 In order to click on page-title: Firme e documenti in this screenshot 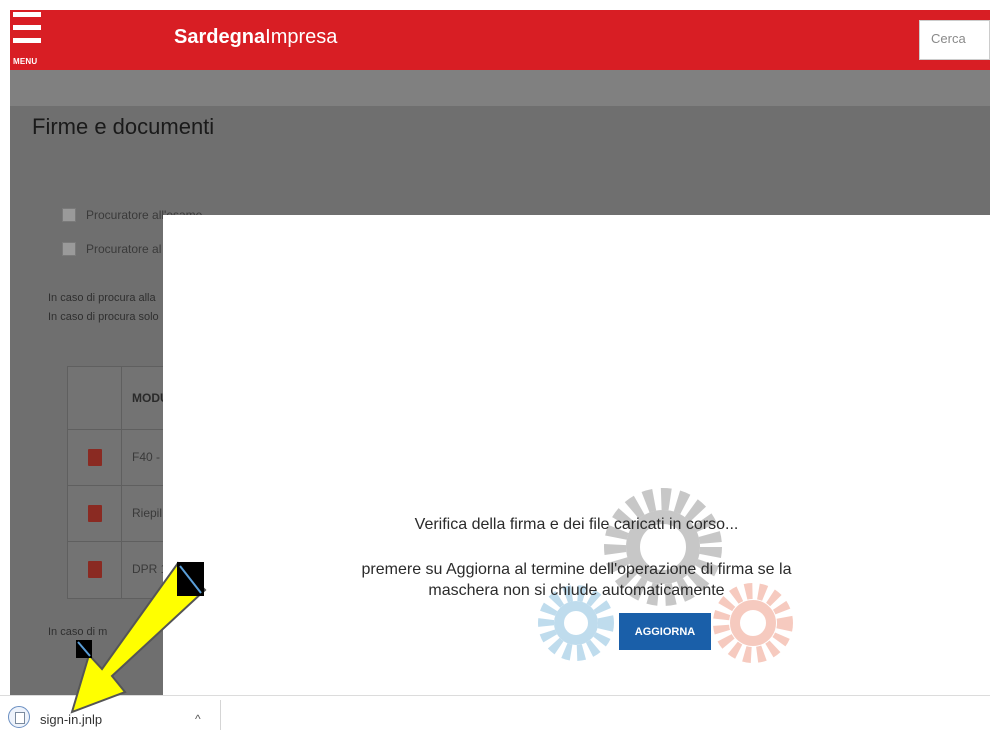, I will do `click(123, 126)`.